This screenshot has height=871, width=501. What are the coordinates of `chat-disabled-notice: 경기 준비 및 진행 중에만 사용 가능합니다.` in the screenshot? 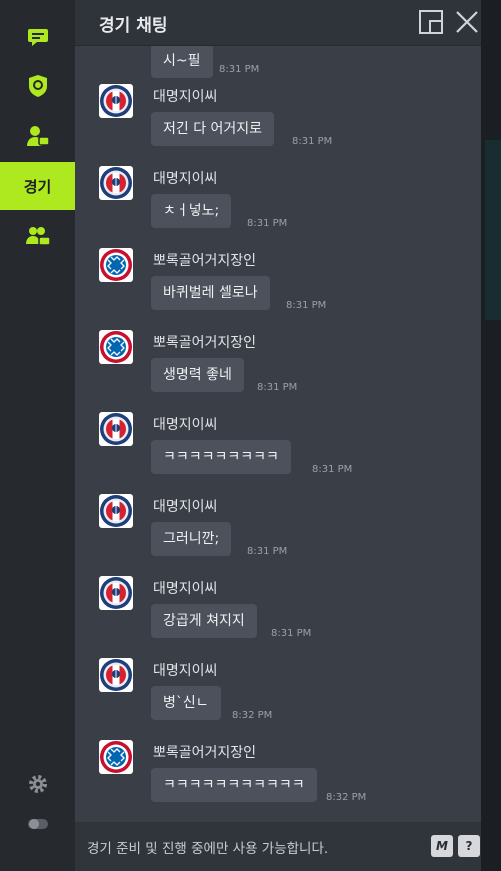 It's located at (208, 849).